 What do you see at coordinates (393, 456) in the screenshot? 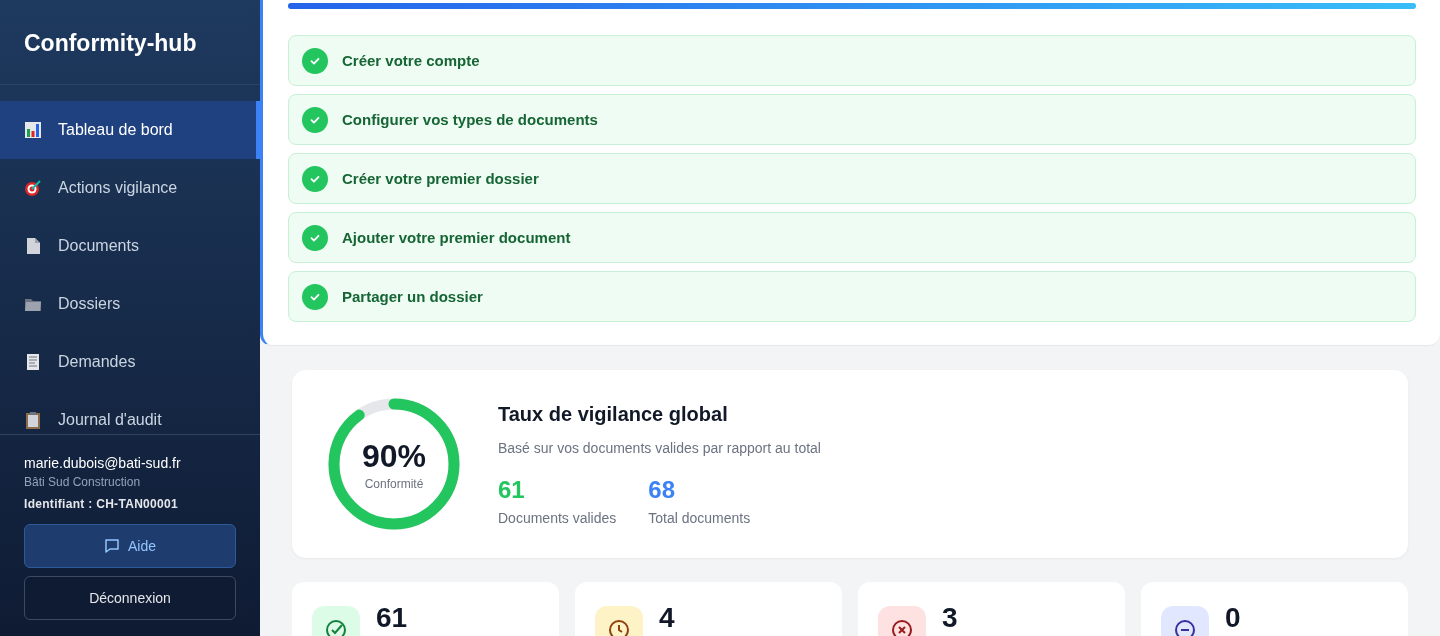
I see `gauge-value: 90%` at bounding box center [393, 456].